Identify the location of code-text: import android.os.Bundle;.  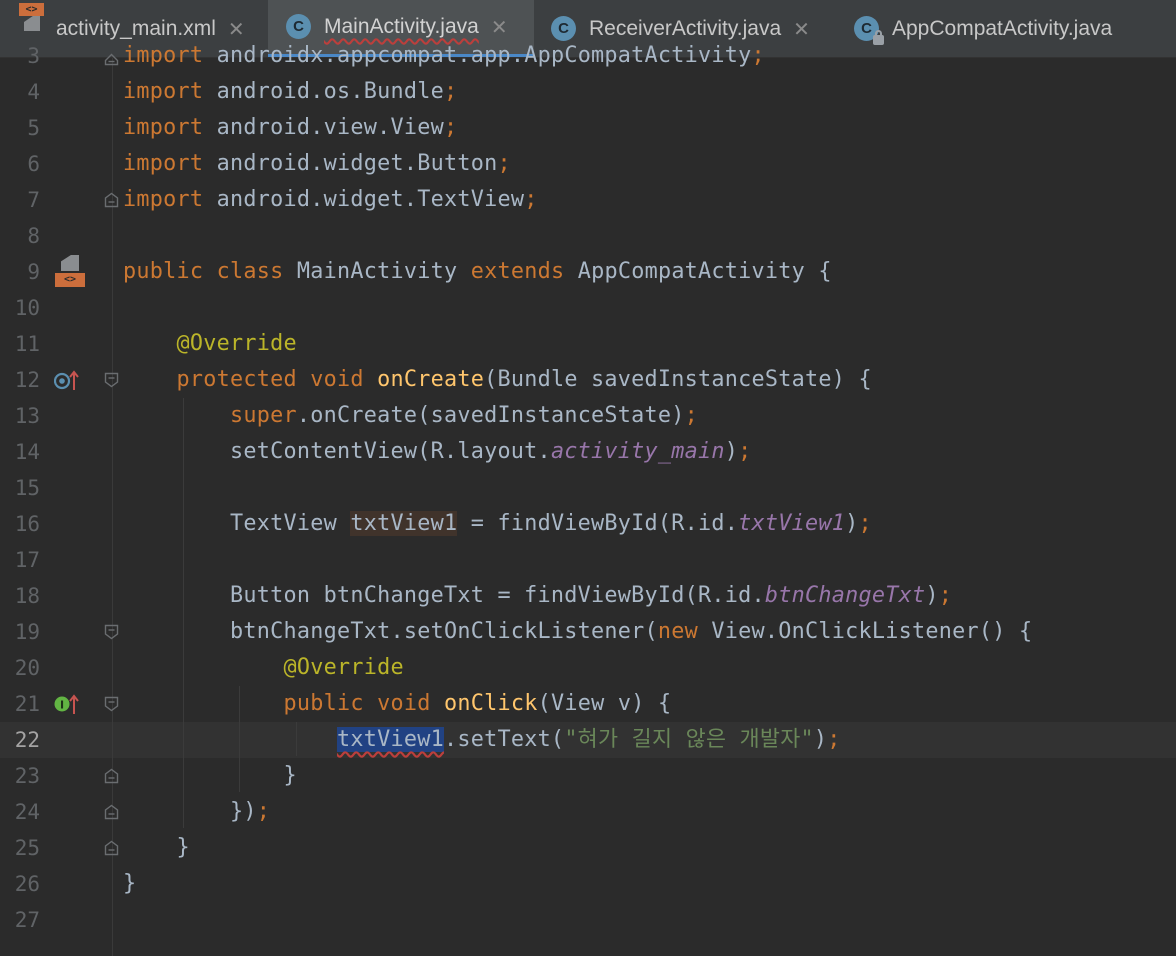
(290, 92).